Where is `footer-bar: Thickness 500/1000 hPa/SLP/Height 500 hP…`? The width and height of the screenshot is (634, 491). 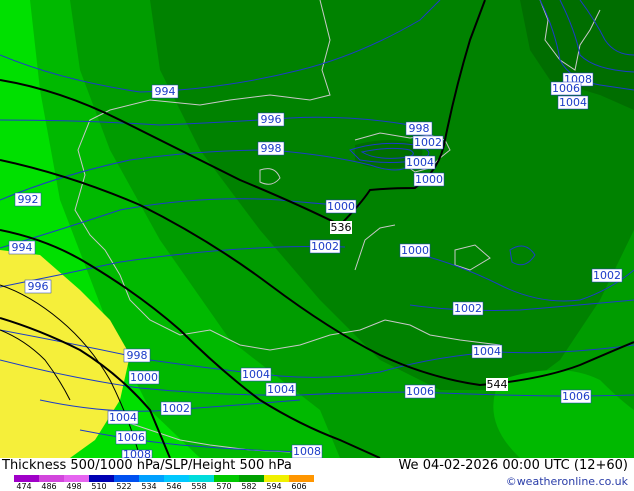
footer-bar: Thickness 500/1000 hPa/SLP/Height 500 hP… is located at coordinates (317, 474).